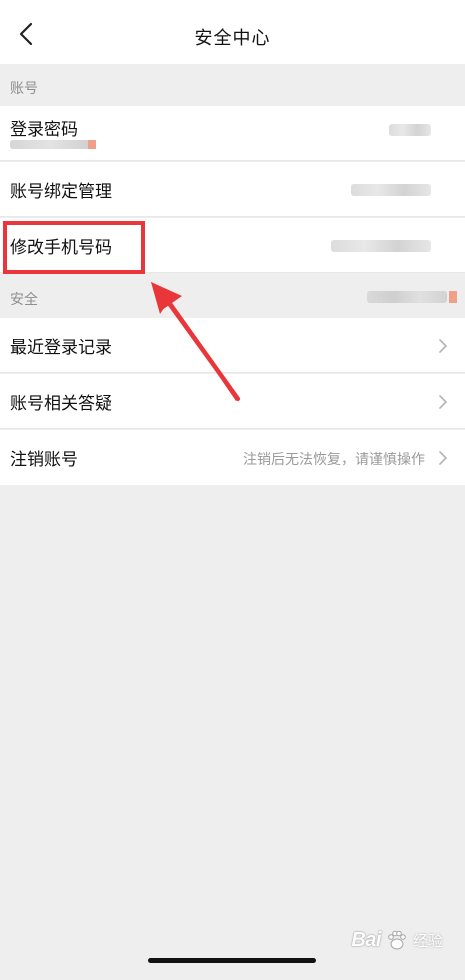 Image resolution: width=465 pixels, height=980 pixels. Describe the element at coordinates (232, 85) in the screenshot. I see `section-header-account: 账号` at that location.